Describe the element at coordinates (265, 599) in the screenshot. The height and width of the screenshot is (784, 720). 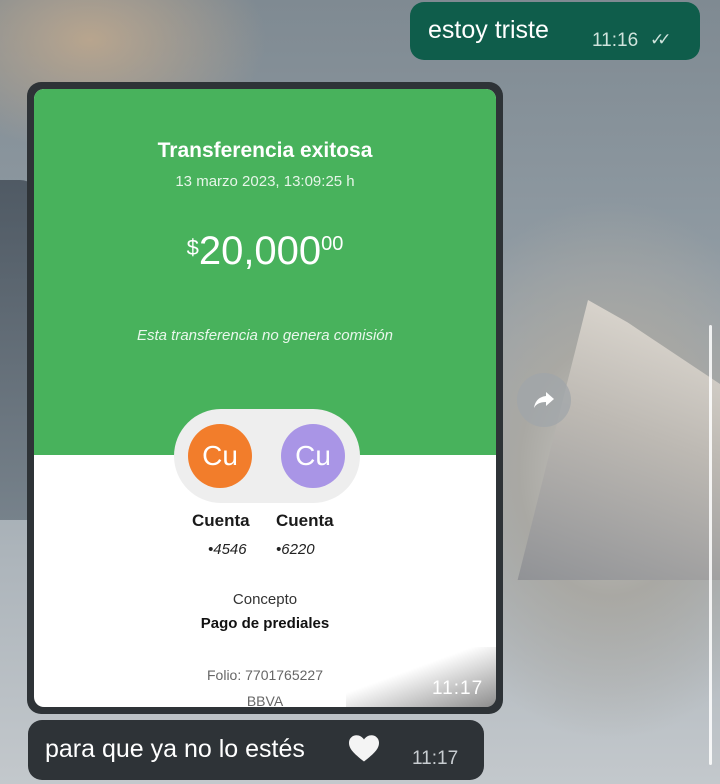
I see `concept-label: Concepto` at that location.